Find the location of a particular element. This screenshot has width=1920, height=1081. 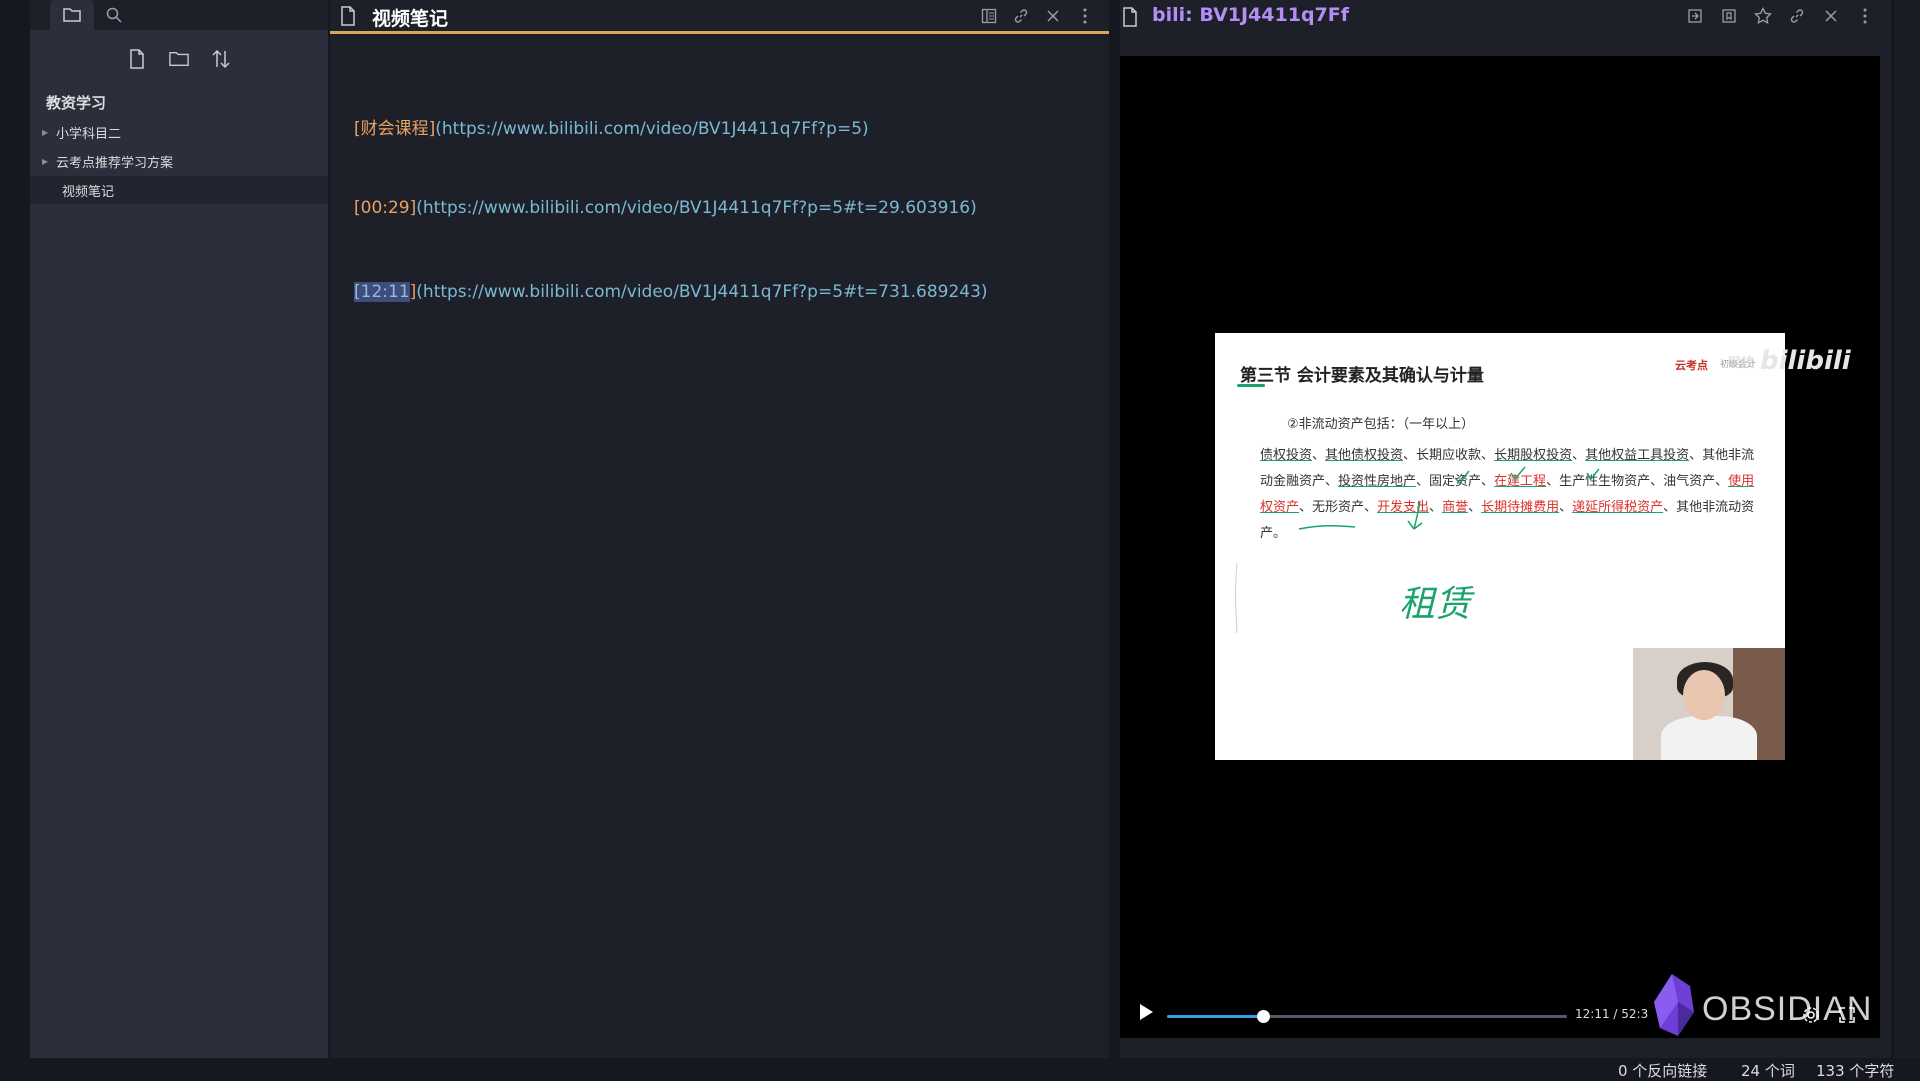

editor-header: 视频笔记 is located at coordinates (719, 17).